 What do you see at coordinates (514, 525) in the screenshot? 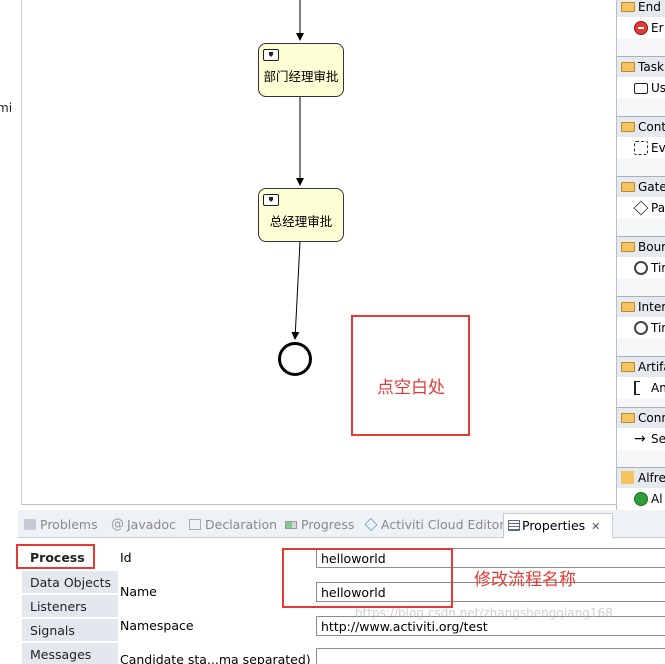
I see `properties-icon` at bounding box center [514, 525].